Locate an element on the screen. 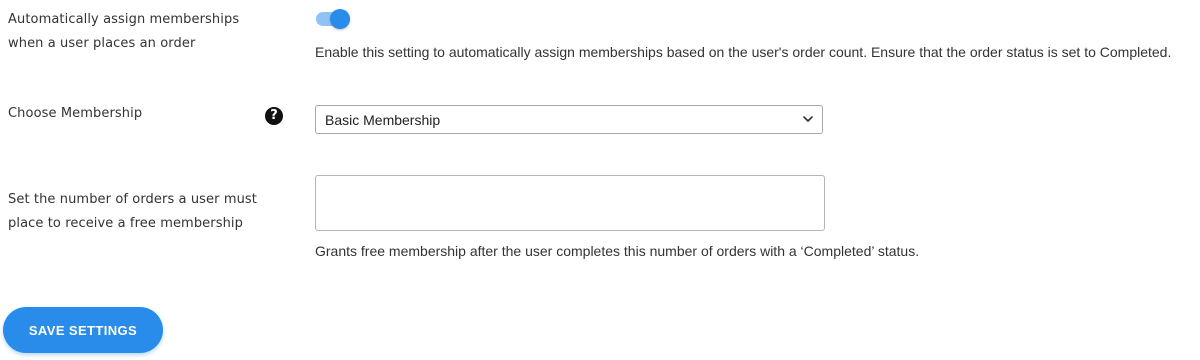 Image resolution: width=1200 pixels, height=360 pixels. choose-membership-label-text: Choose Membership is located at coordinates (75, 113).